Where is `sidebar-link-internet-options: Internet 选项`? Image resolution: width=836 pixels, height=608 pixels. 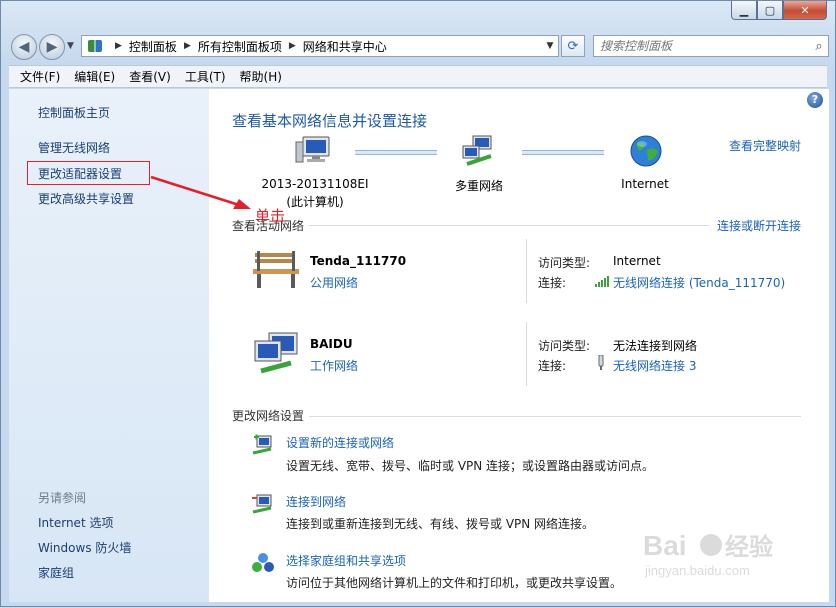 sidebar-link-internet-options: Internet 选项 is located at coordinates (75, 522).